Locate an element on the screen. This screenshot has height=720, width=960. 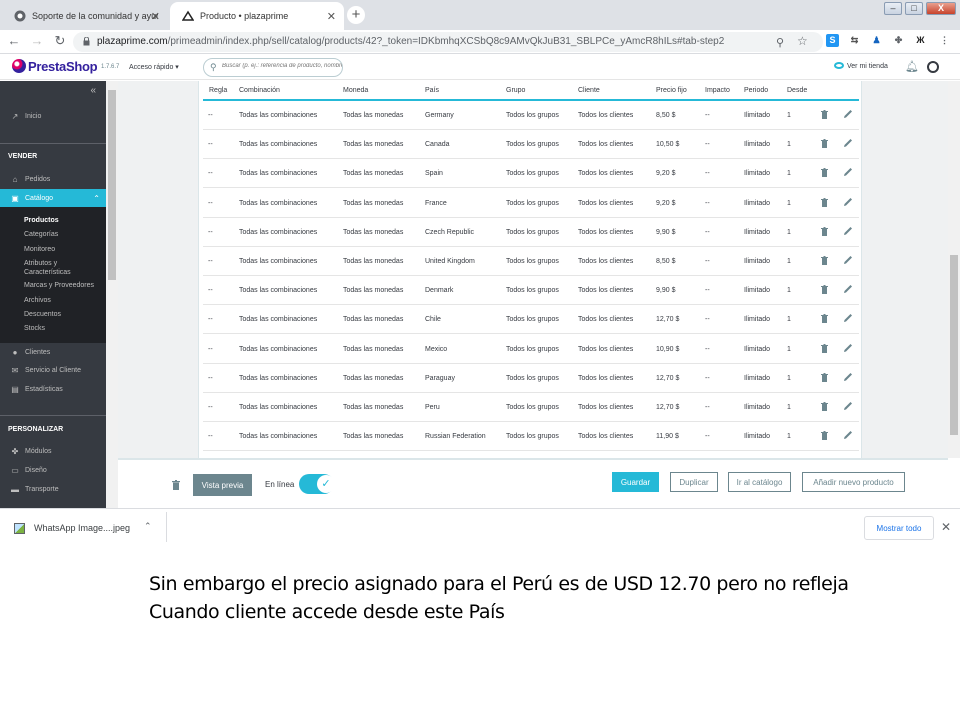
maximize-button: □ is located at coordinates (914, 8).